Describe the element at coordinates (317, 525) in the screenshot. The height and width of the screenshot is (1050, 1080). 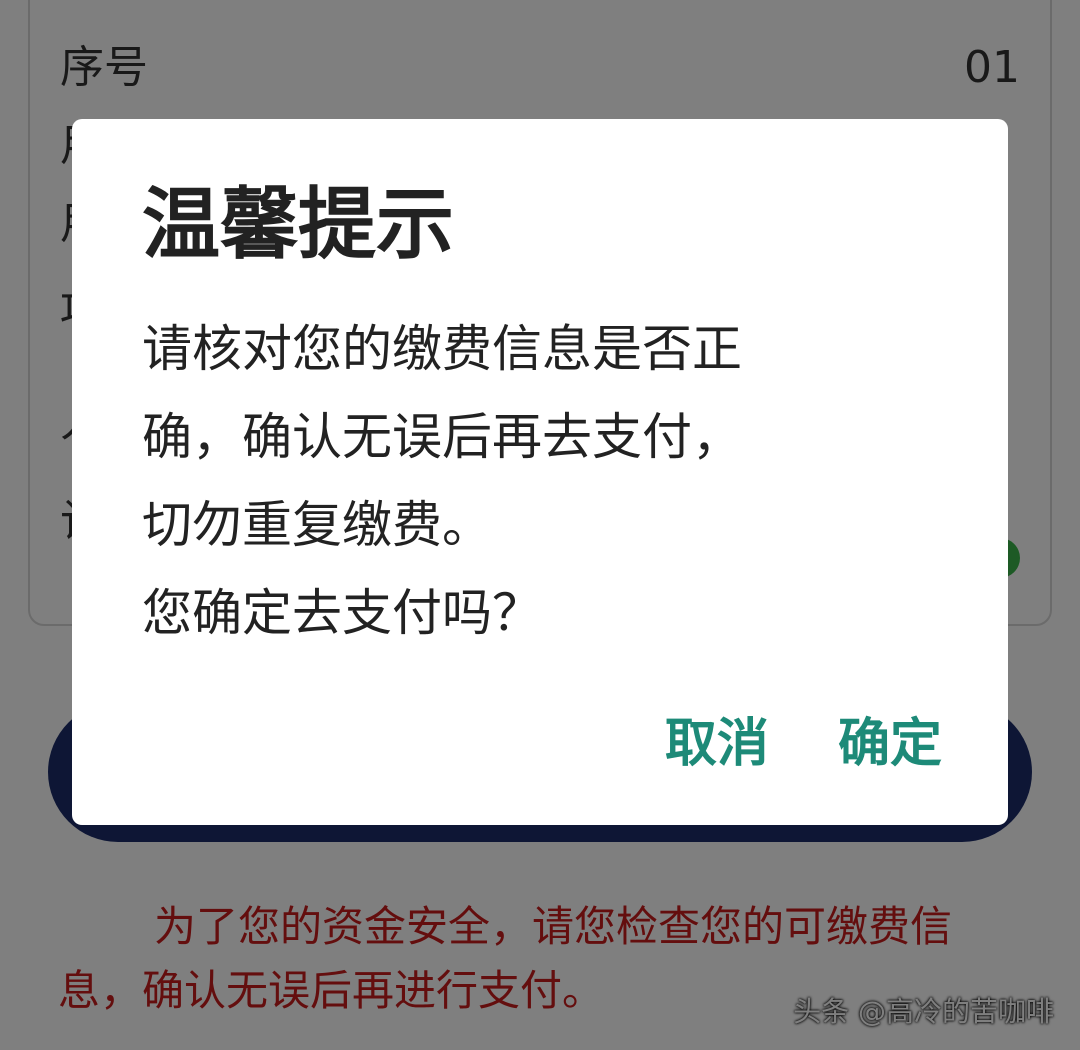
I see `dialog-message-line: 切勿重复缴费。` at that location.